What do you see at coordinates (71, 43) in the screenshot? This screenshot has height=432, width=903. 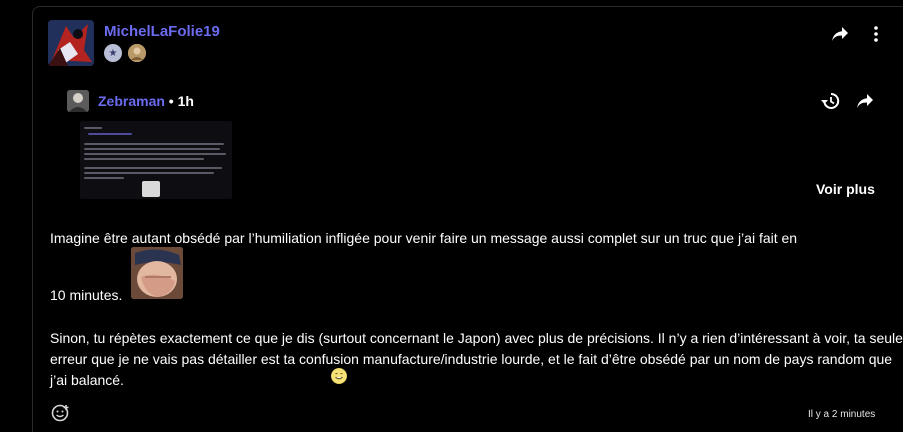 I see `author-avatar` at bounding box center [71, 43].